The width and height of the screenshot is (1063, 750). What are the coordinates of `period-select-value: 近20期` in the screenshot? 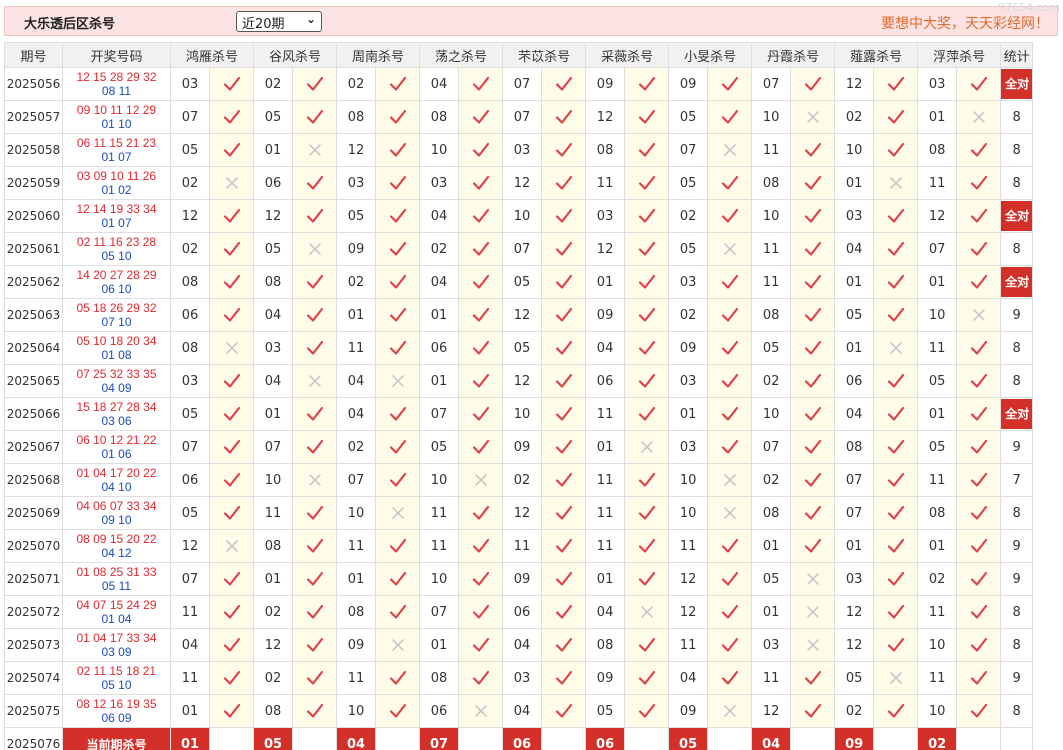 It's located at (263, 24).